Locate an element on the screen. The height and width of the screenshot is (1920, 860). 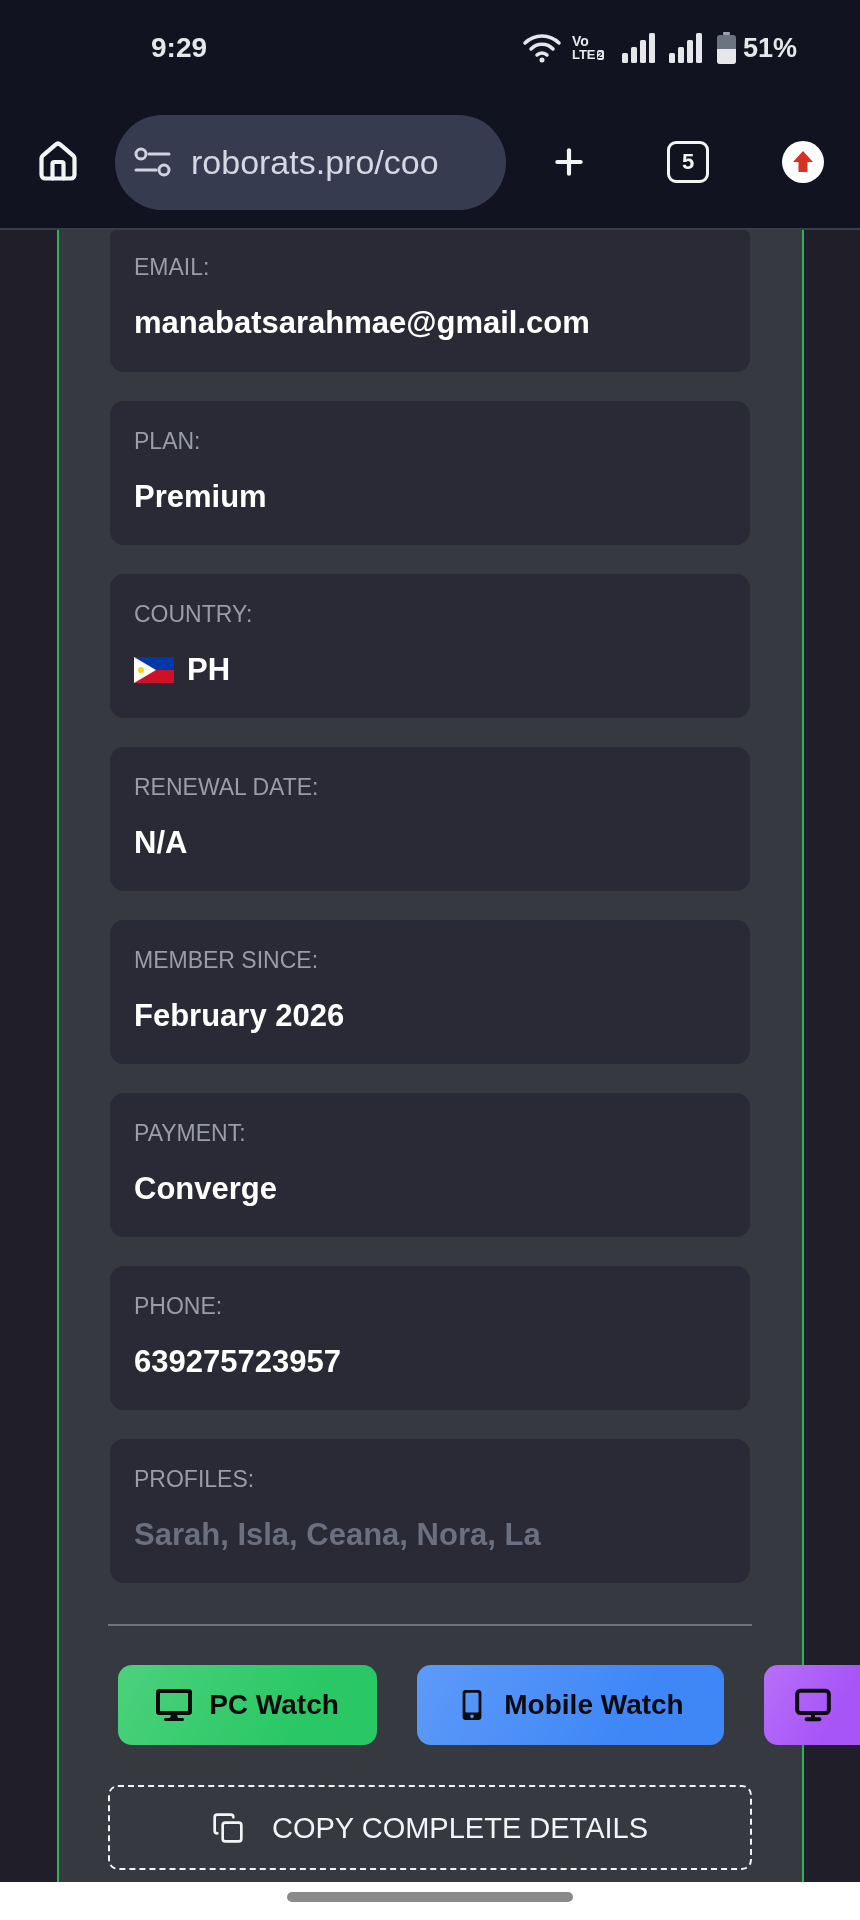
field-value: February 2026 is located at coordinates (240, 1016).